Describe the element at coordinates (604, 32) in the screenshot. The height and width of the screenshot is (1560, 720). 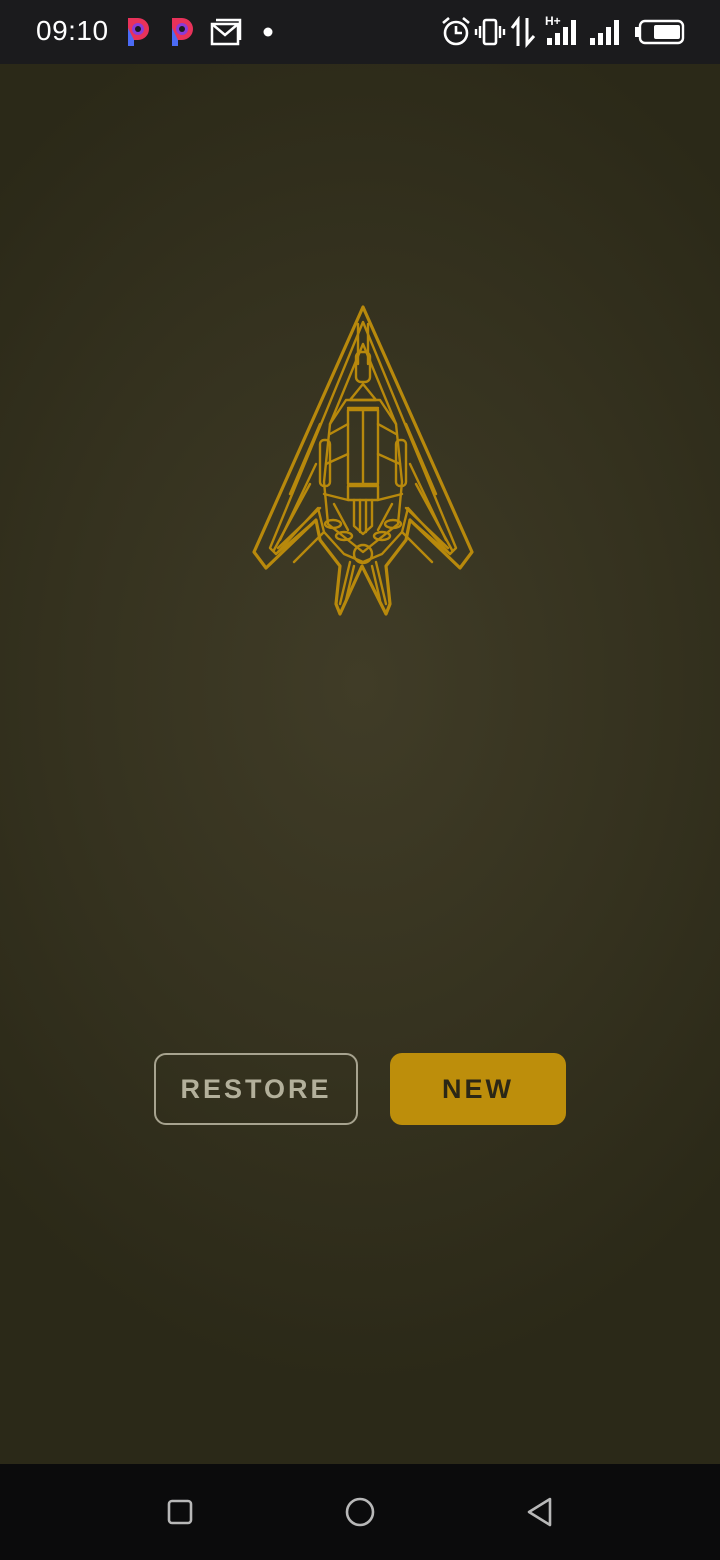
I see `signal-icon` at that location.